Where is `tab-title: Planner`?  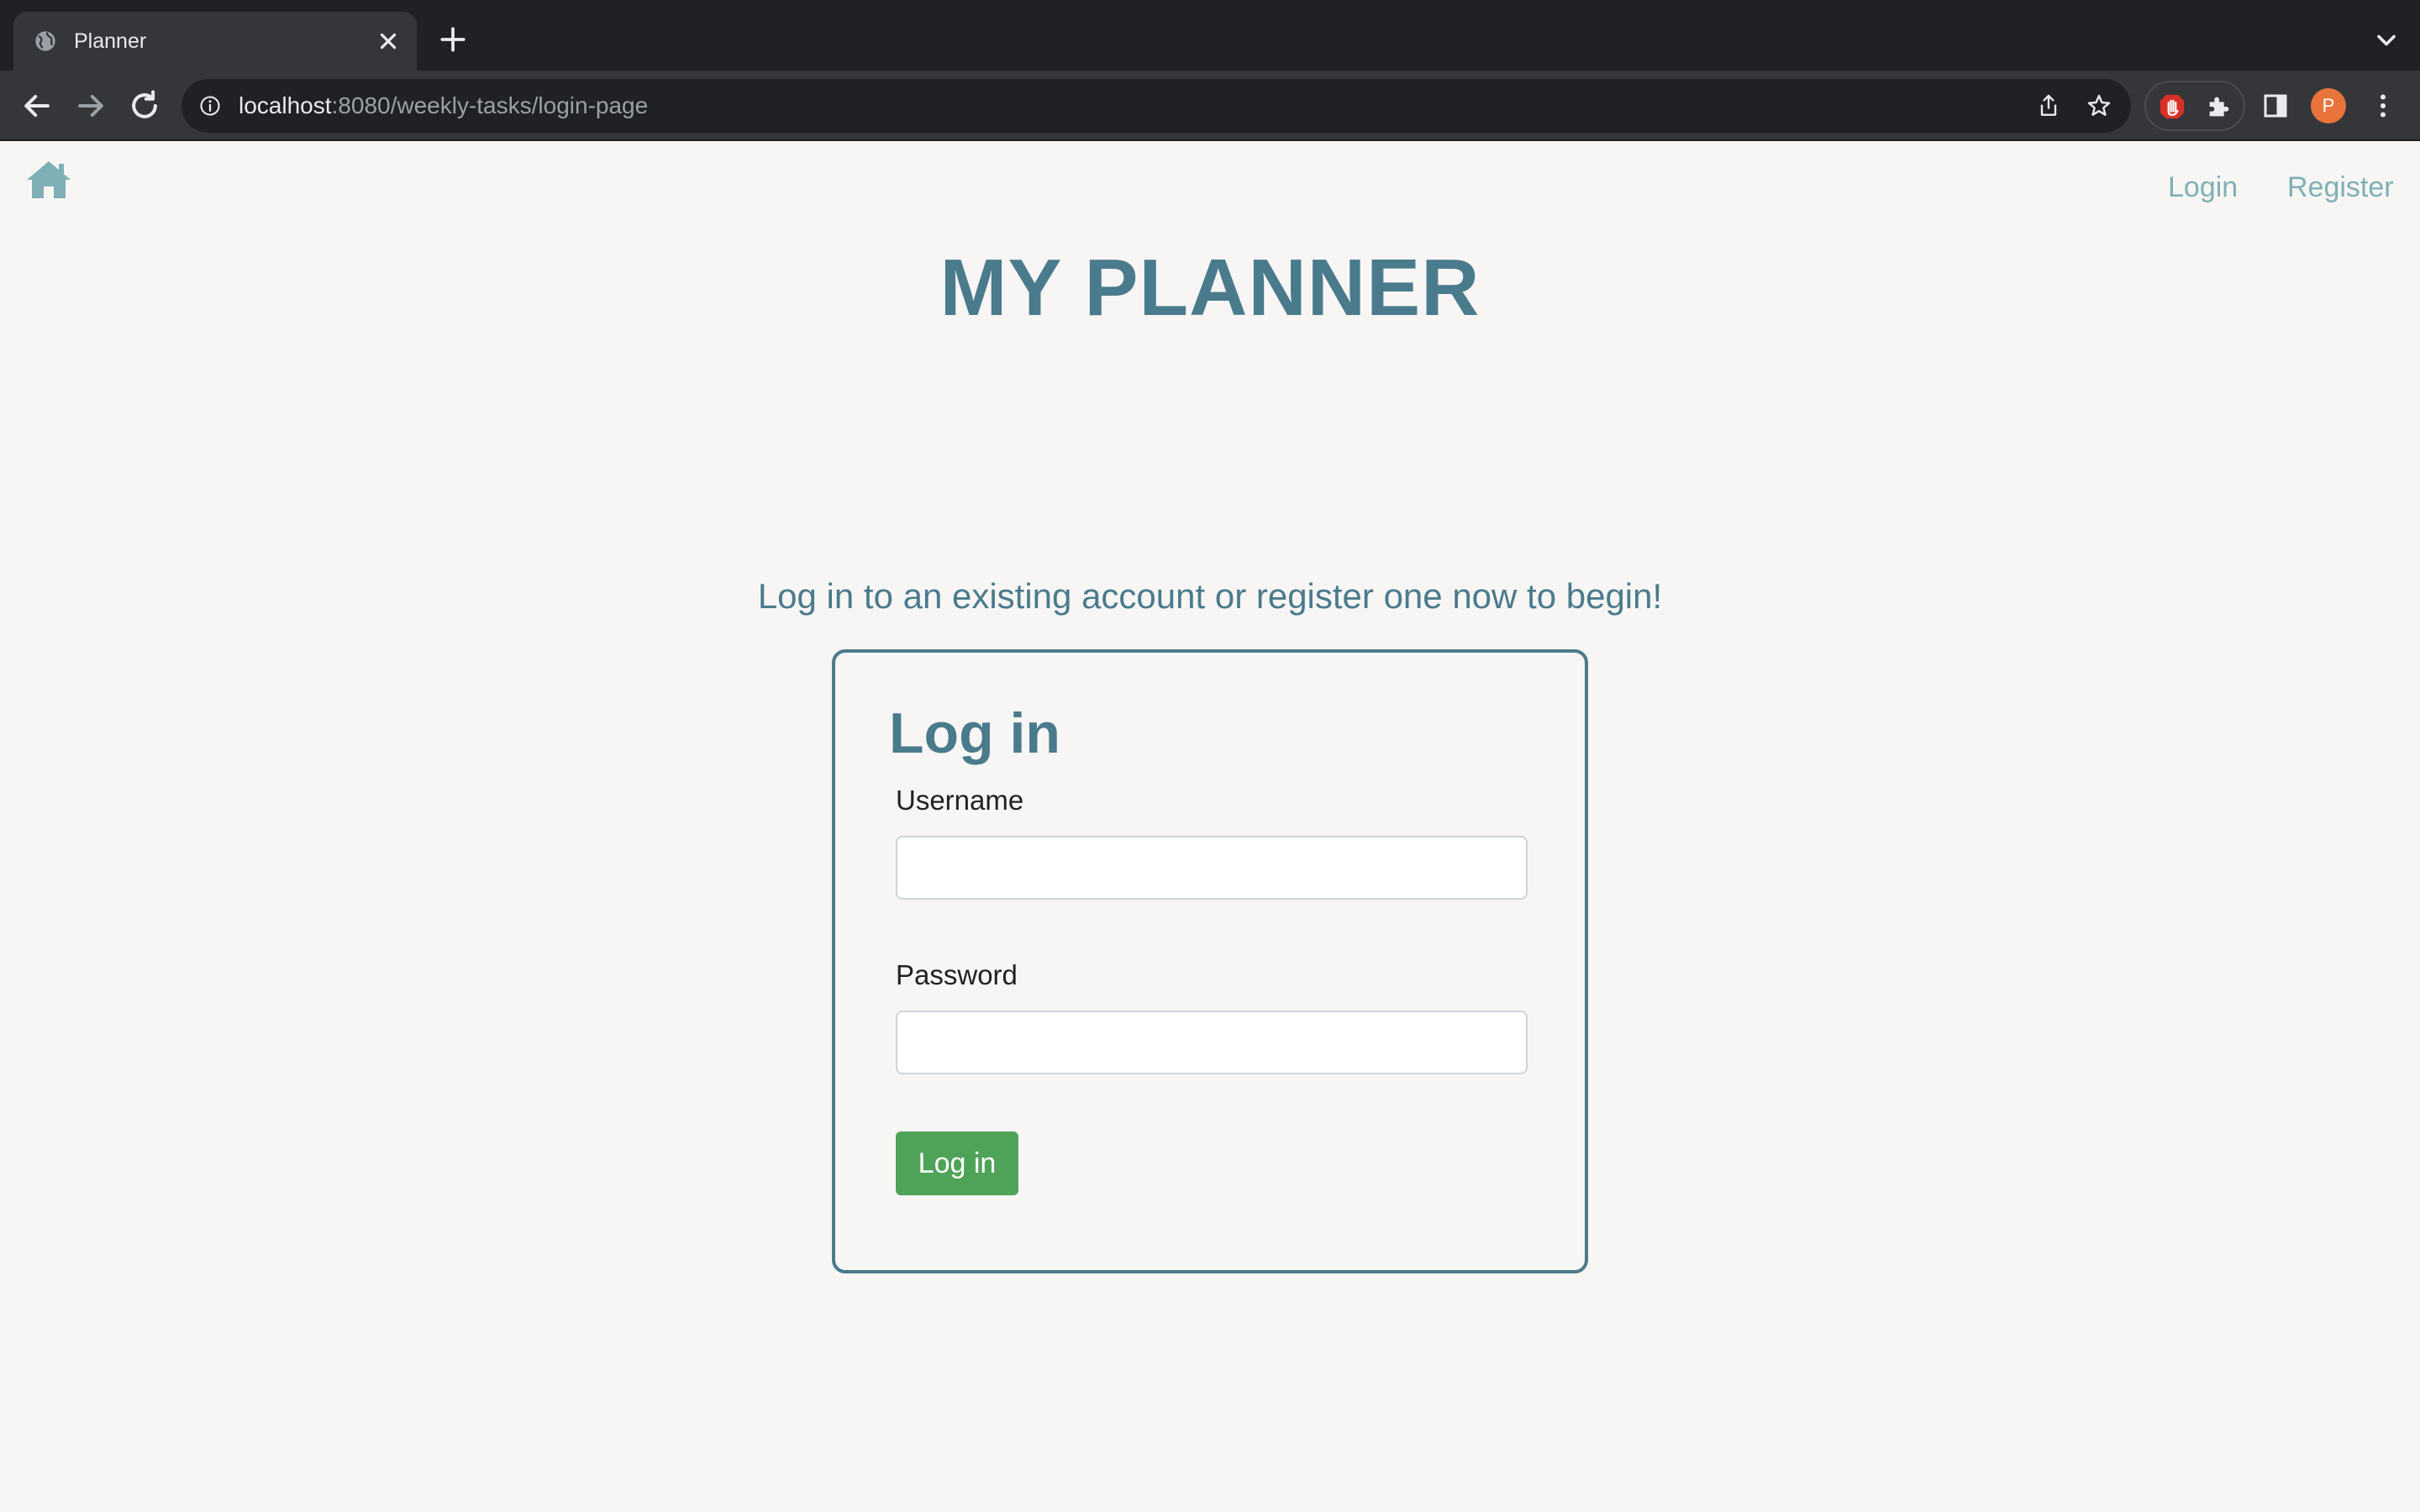
tab-title: Planner is located at coordinates (110, 41).